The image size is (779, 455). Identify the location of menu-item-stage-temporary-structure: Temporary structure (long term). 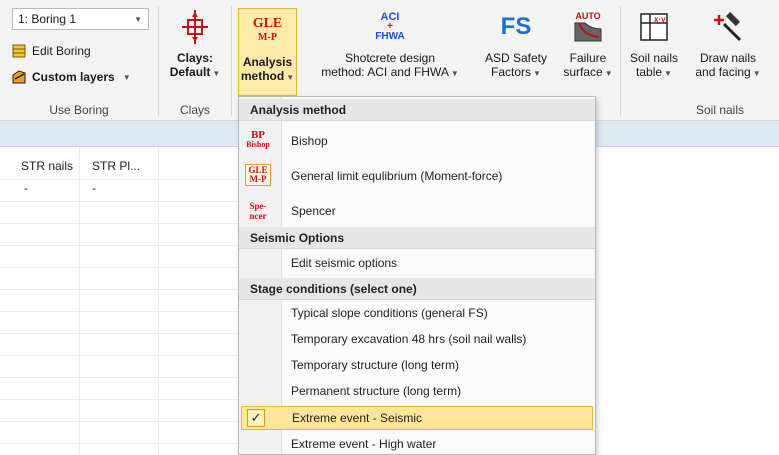
(417, 366).